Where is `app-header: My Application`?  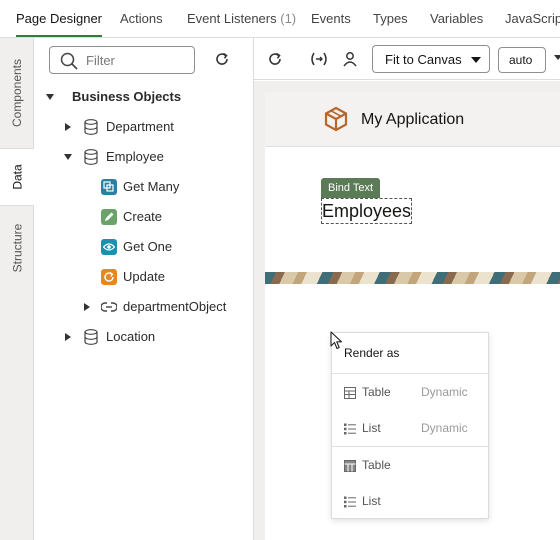 app-header: My Application is located at coordinates (412, 119).